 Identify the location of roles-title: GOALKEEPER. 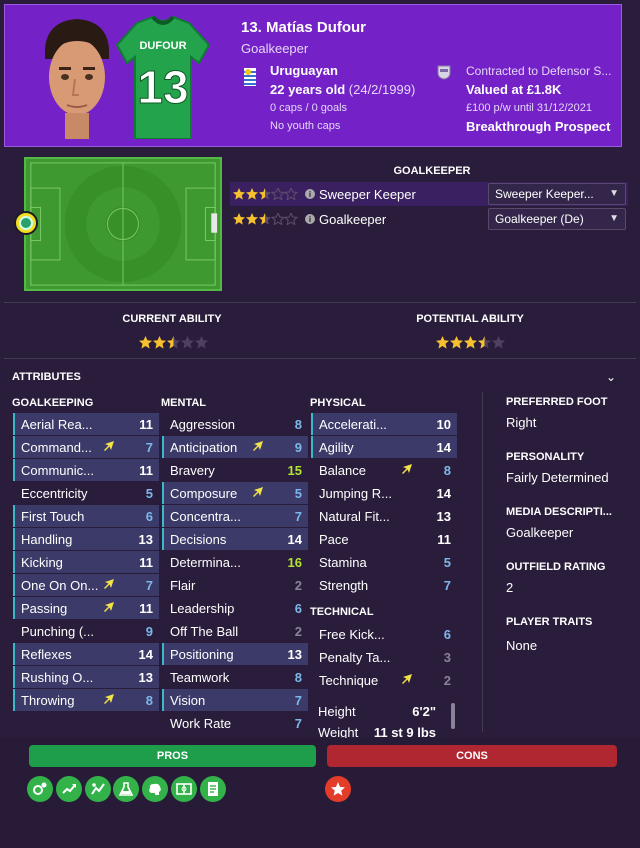
(432, 171).